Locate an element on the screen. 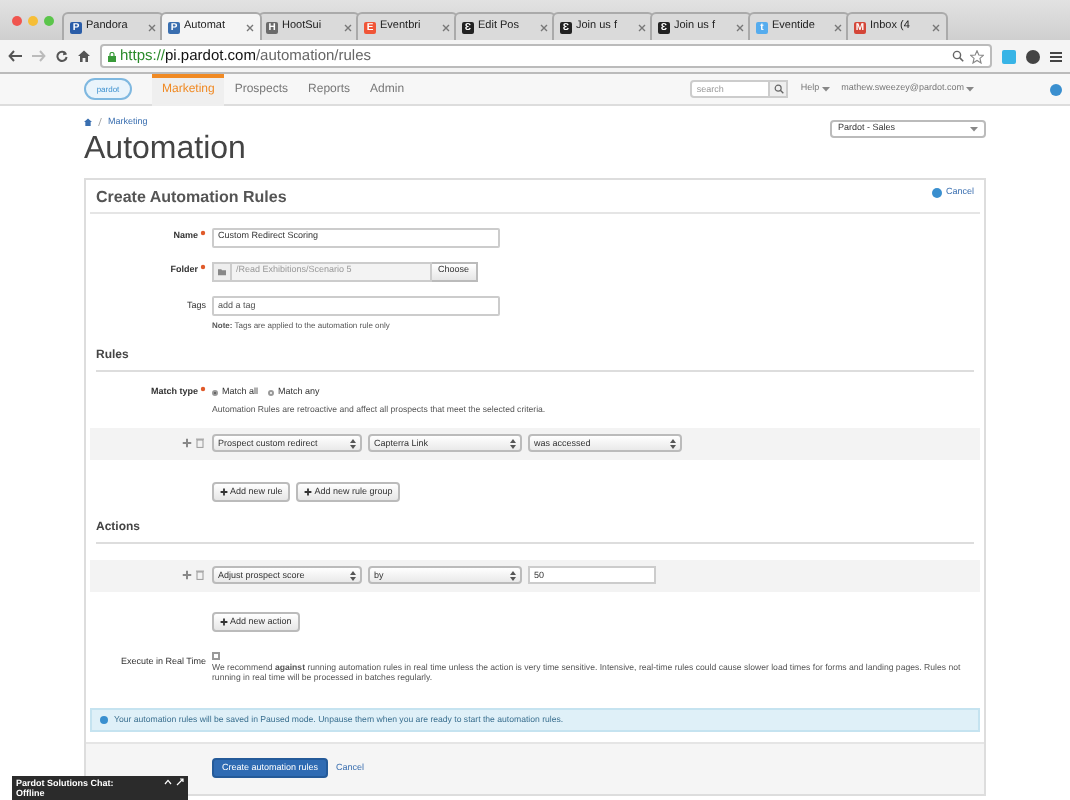 Image resolution: width=1070 pixels, height=800 pixels. page-title: Automation is located at coordinates (165, 149).